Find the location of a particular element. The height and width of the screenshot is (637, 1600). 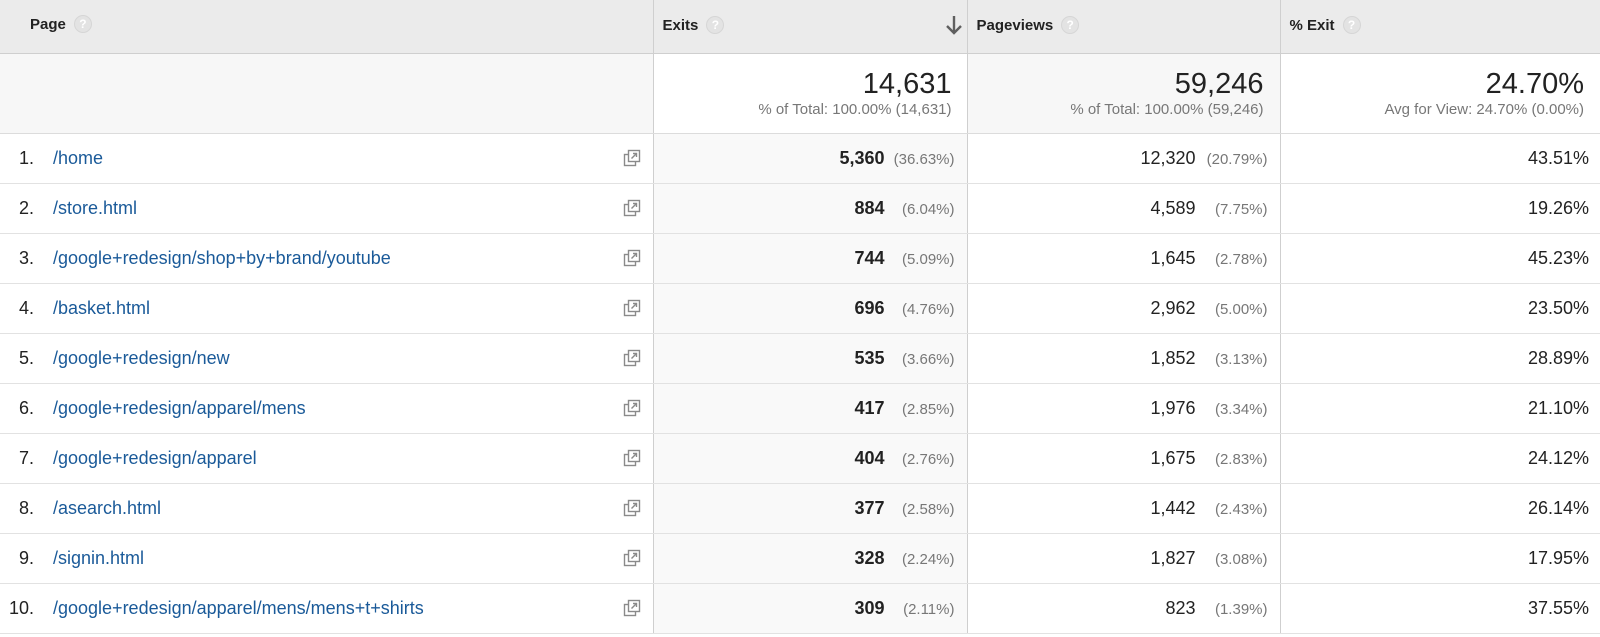

exits-cell: 744 (5.09%) is located at coordinates (809, 258).